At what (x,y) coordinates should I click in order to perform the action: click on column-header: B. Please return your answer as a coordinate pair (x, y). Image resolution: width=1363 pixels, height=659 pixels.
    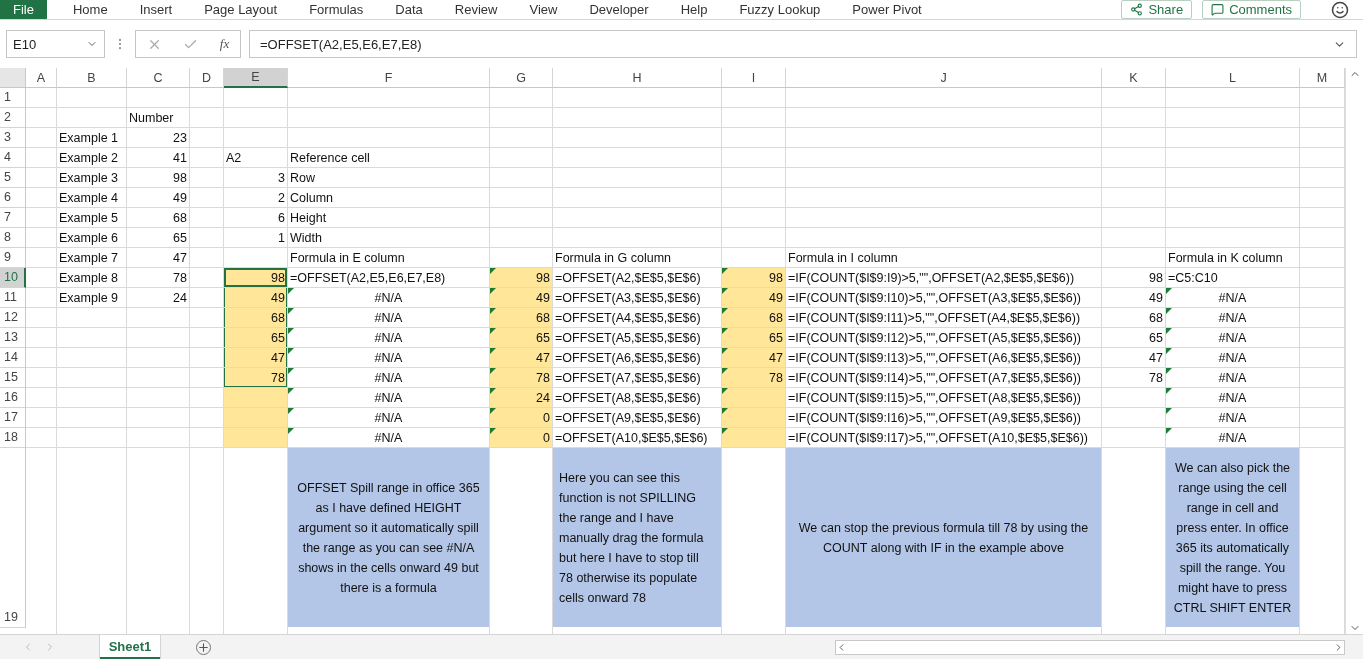
    Looking at the image, I should click on (92, 78).